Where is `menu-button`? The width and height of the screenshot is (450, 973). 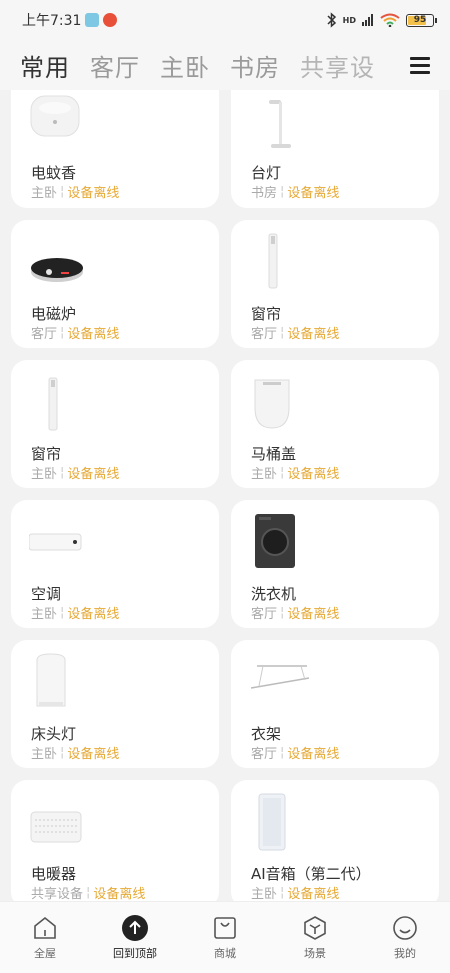 menu-button is located at coordinates (420, 65).